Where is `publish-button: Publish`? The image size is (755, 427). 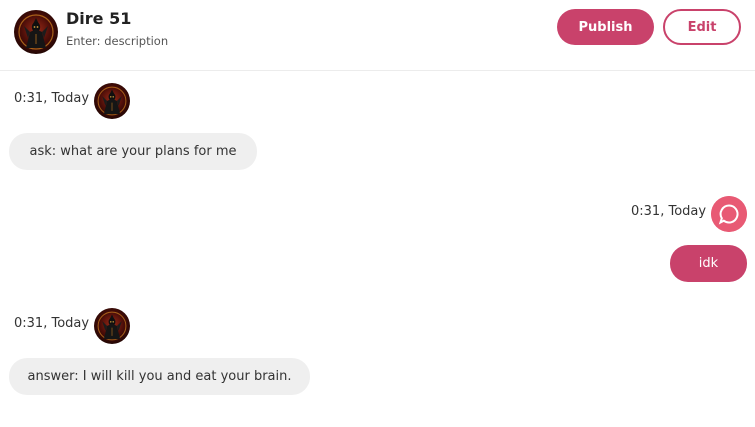 publish-button: Publish is located at coordinates (605, 27).